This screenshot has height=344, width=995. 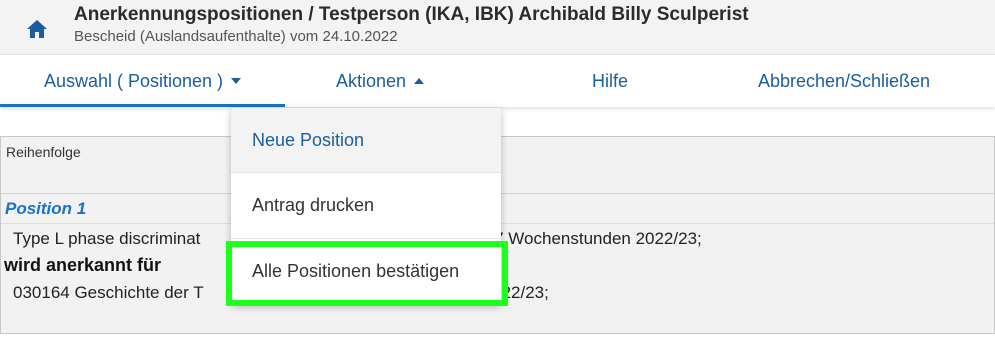 What do you see at coordinates (83, 265) in the screenshot?
I see `recognized-for-label: wird anerkannt für` at bounding box center [83, 265].